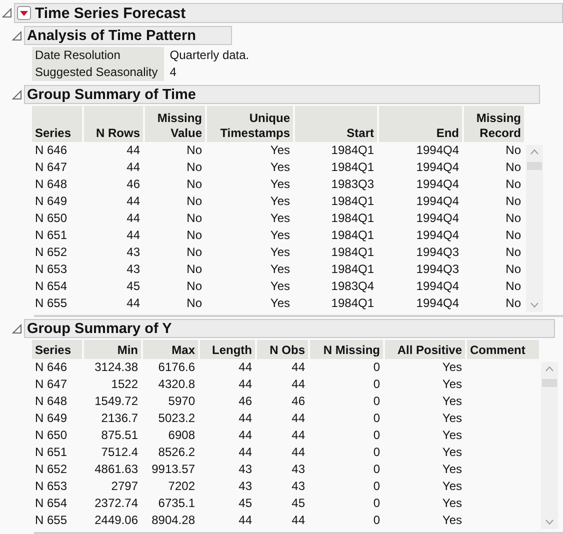 The width and height of the screenshot is (563, 534). I want to click on table-cell-text: 6735.1, so click(176, 503).